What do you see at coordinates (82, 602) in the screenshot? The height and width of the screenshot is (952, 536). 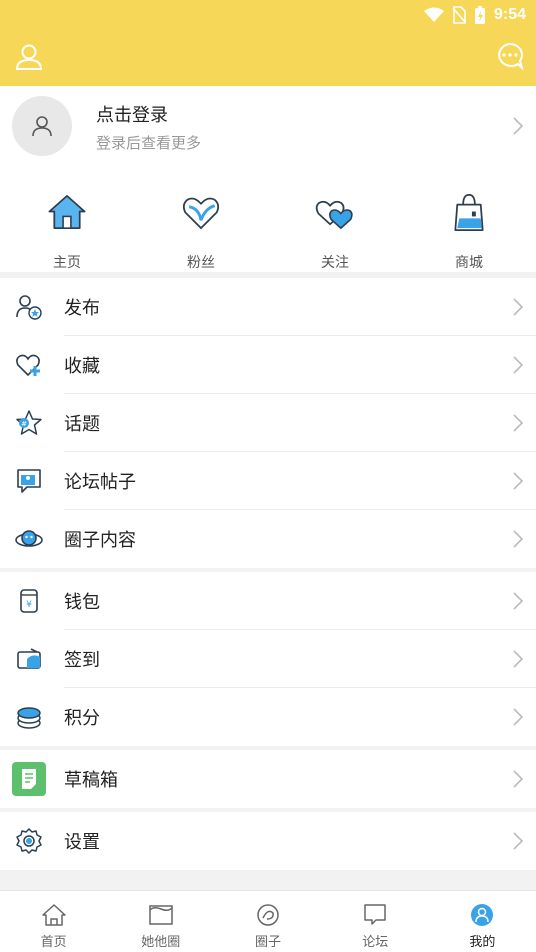 I see `menu-item-label: 钱包` at bounding box center [82, 602].